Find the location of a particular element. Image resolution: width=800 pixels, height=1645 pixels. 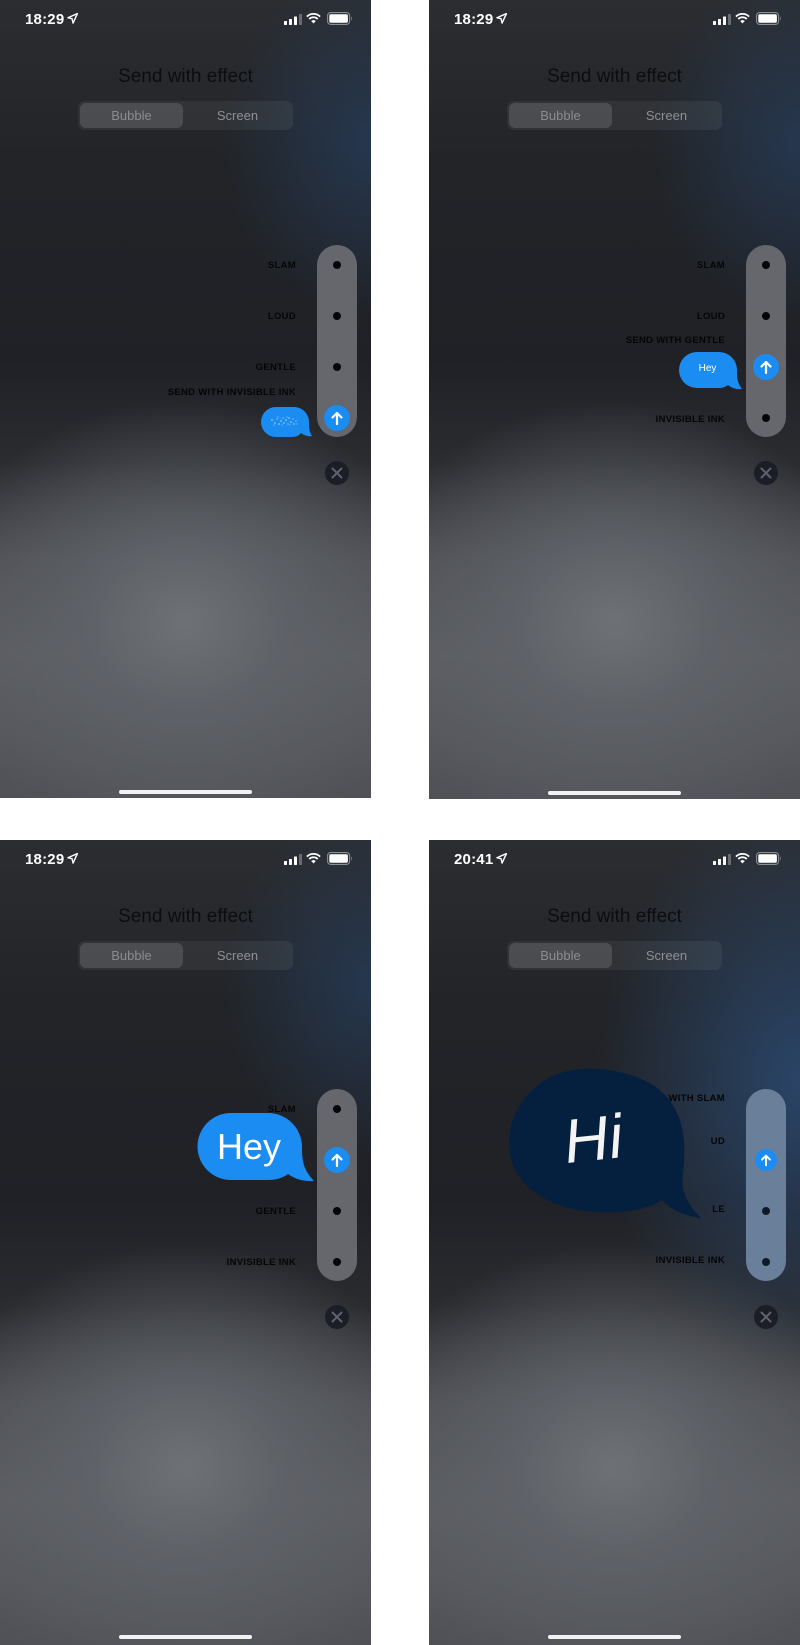

message-bubble-loud: Hey is located at coordinates (256, 1148).